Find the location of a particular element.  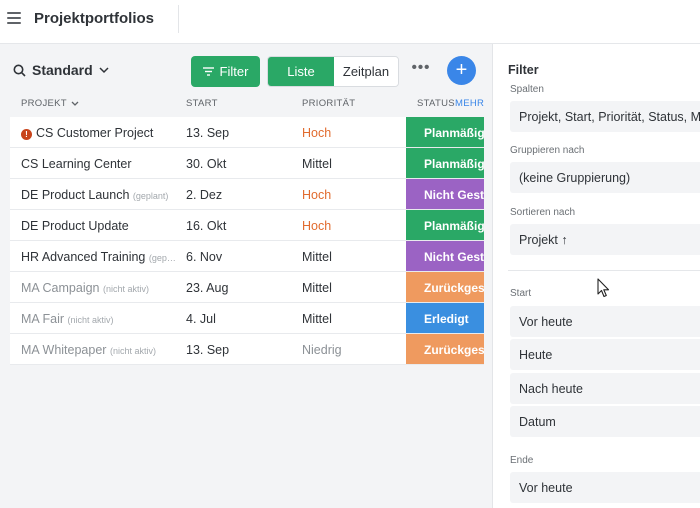

project-name: MA Fair is located at coordinates (43, 319).